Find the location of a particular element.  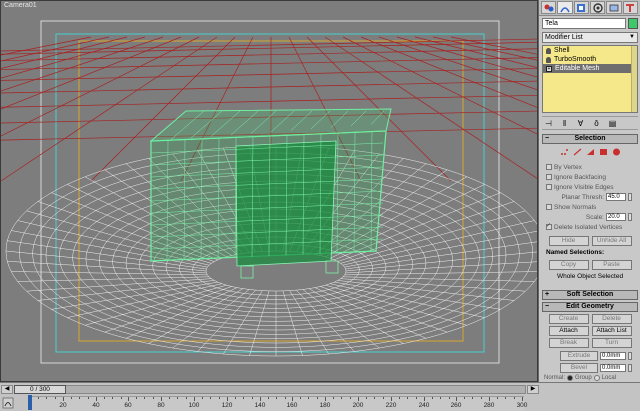

expand-icon: + is located at coordinates (549, 68).